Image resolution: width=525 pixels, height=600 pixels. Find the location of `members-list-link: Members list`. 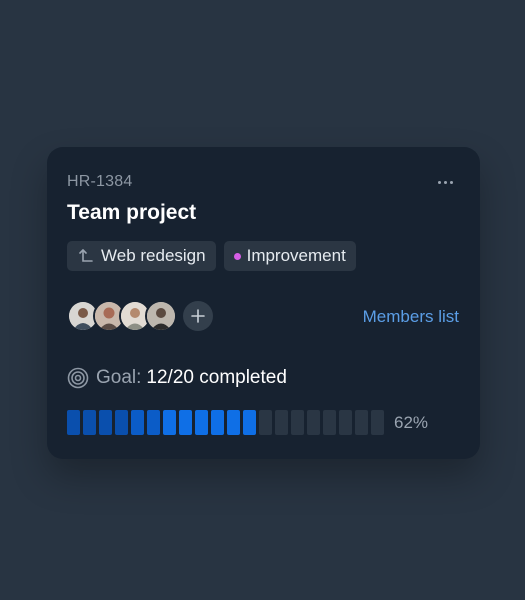

members-list-link: Members list is located at coordinates (411, 317).